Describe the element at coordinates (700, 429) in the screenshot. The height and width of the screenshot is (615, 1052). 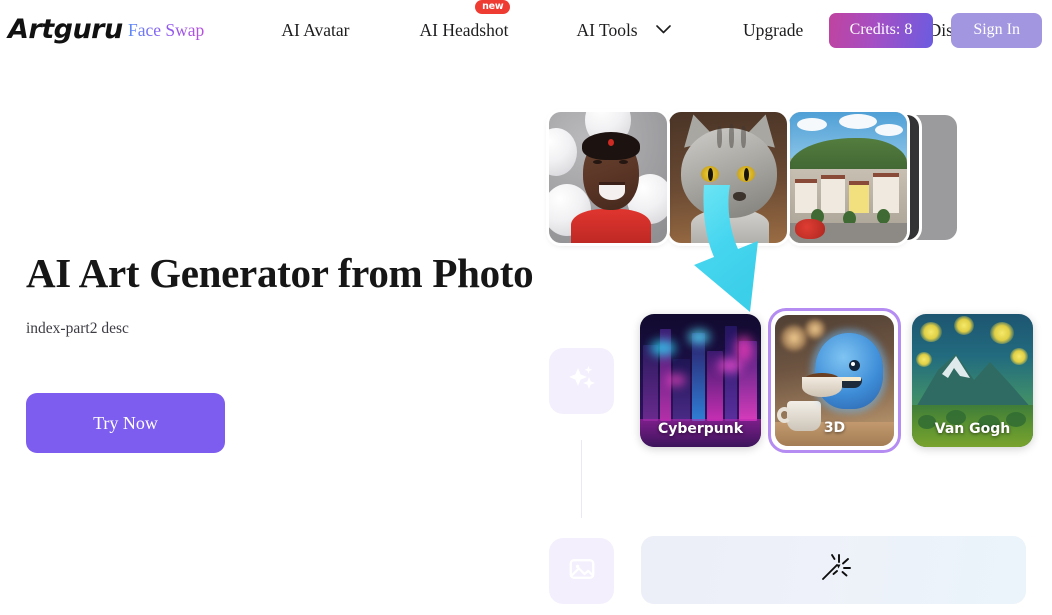
I see `style-card-label: Cyberpunk` at that location.